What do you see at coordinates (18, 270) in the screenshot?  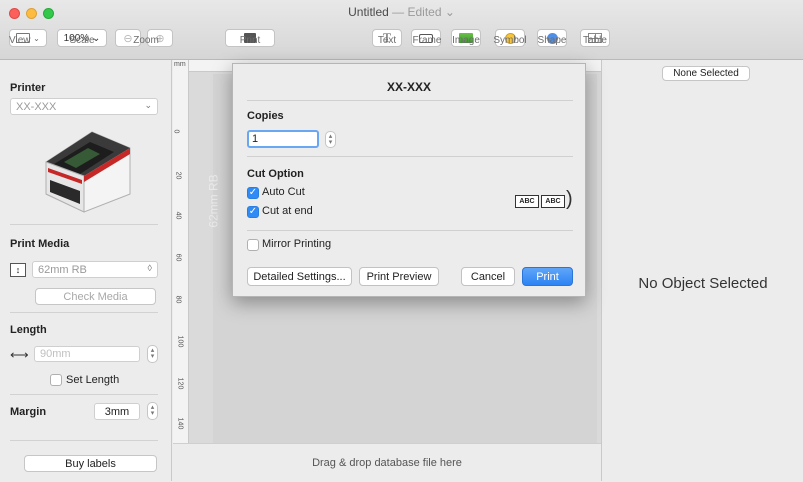 I see `media-width-icon: ↕` at bounding box center [18, 270].